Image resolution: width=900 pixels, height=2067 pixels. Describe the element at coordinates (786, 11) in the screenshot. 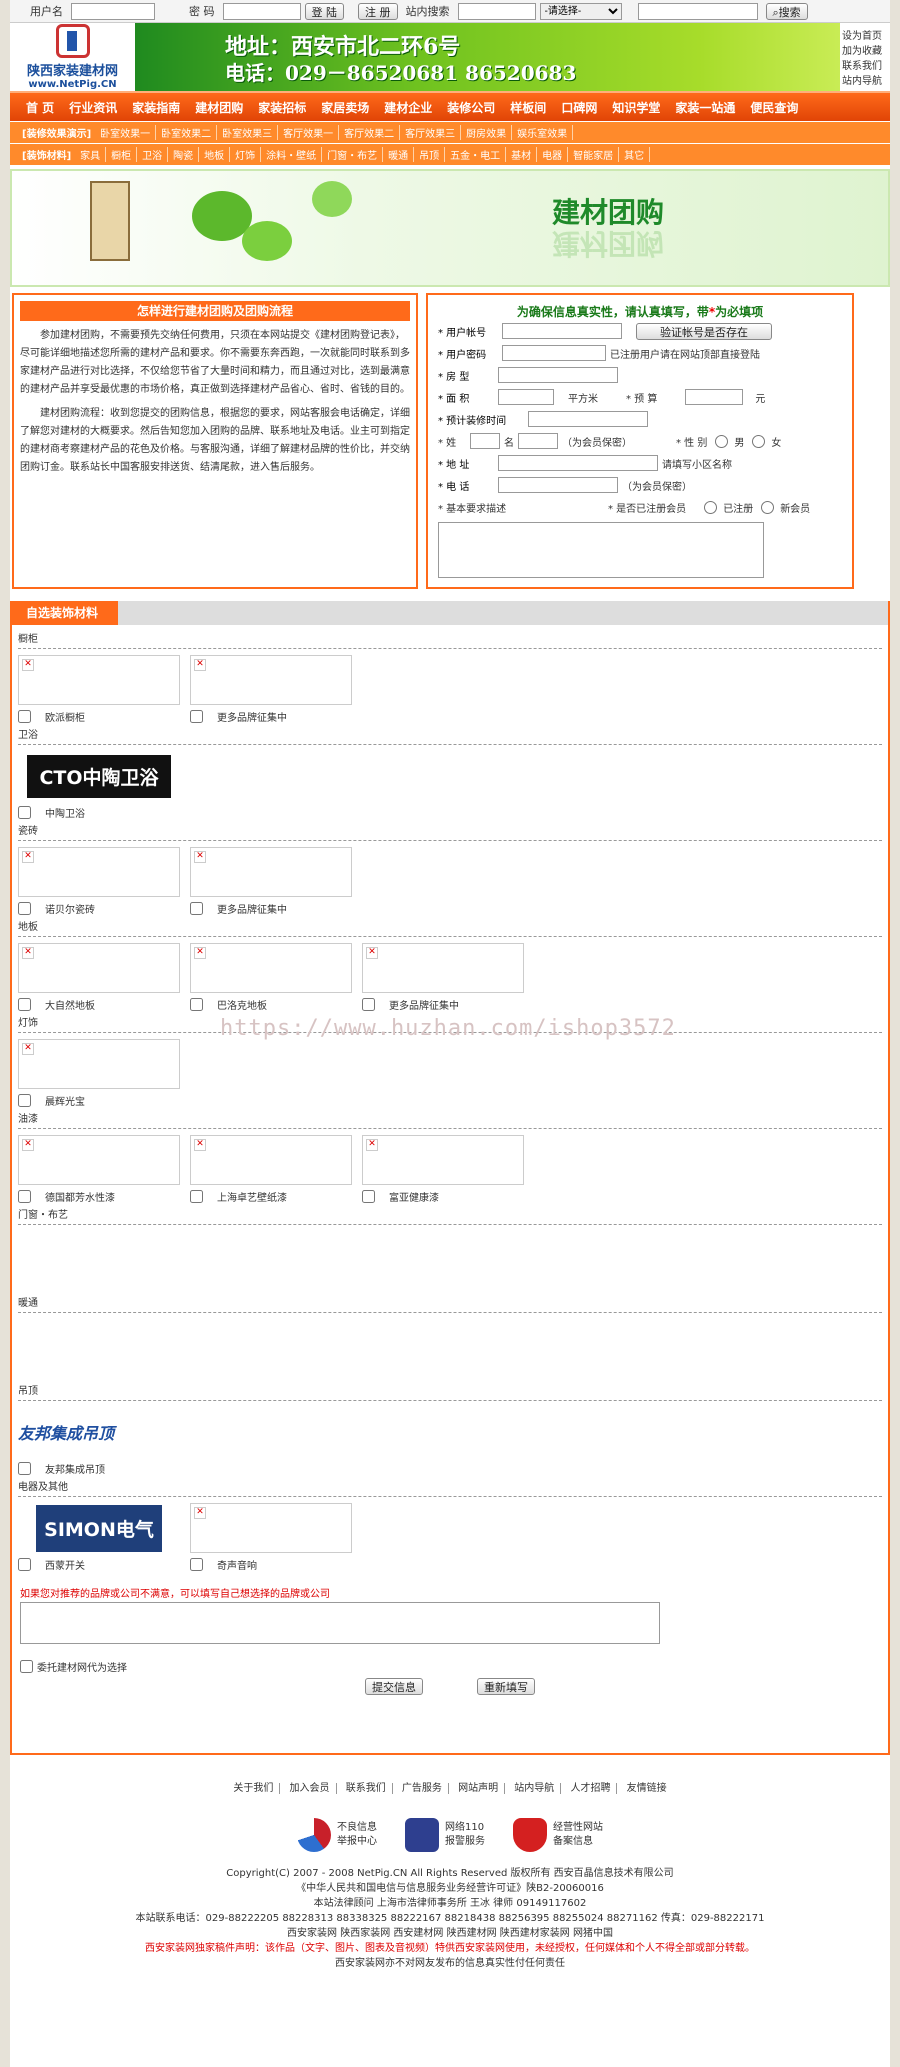

I see `search-button: ⌕搜索` at that location.